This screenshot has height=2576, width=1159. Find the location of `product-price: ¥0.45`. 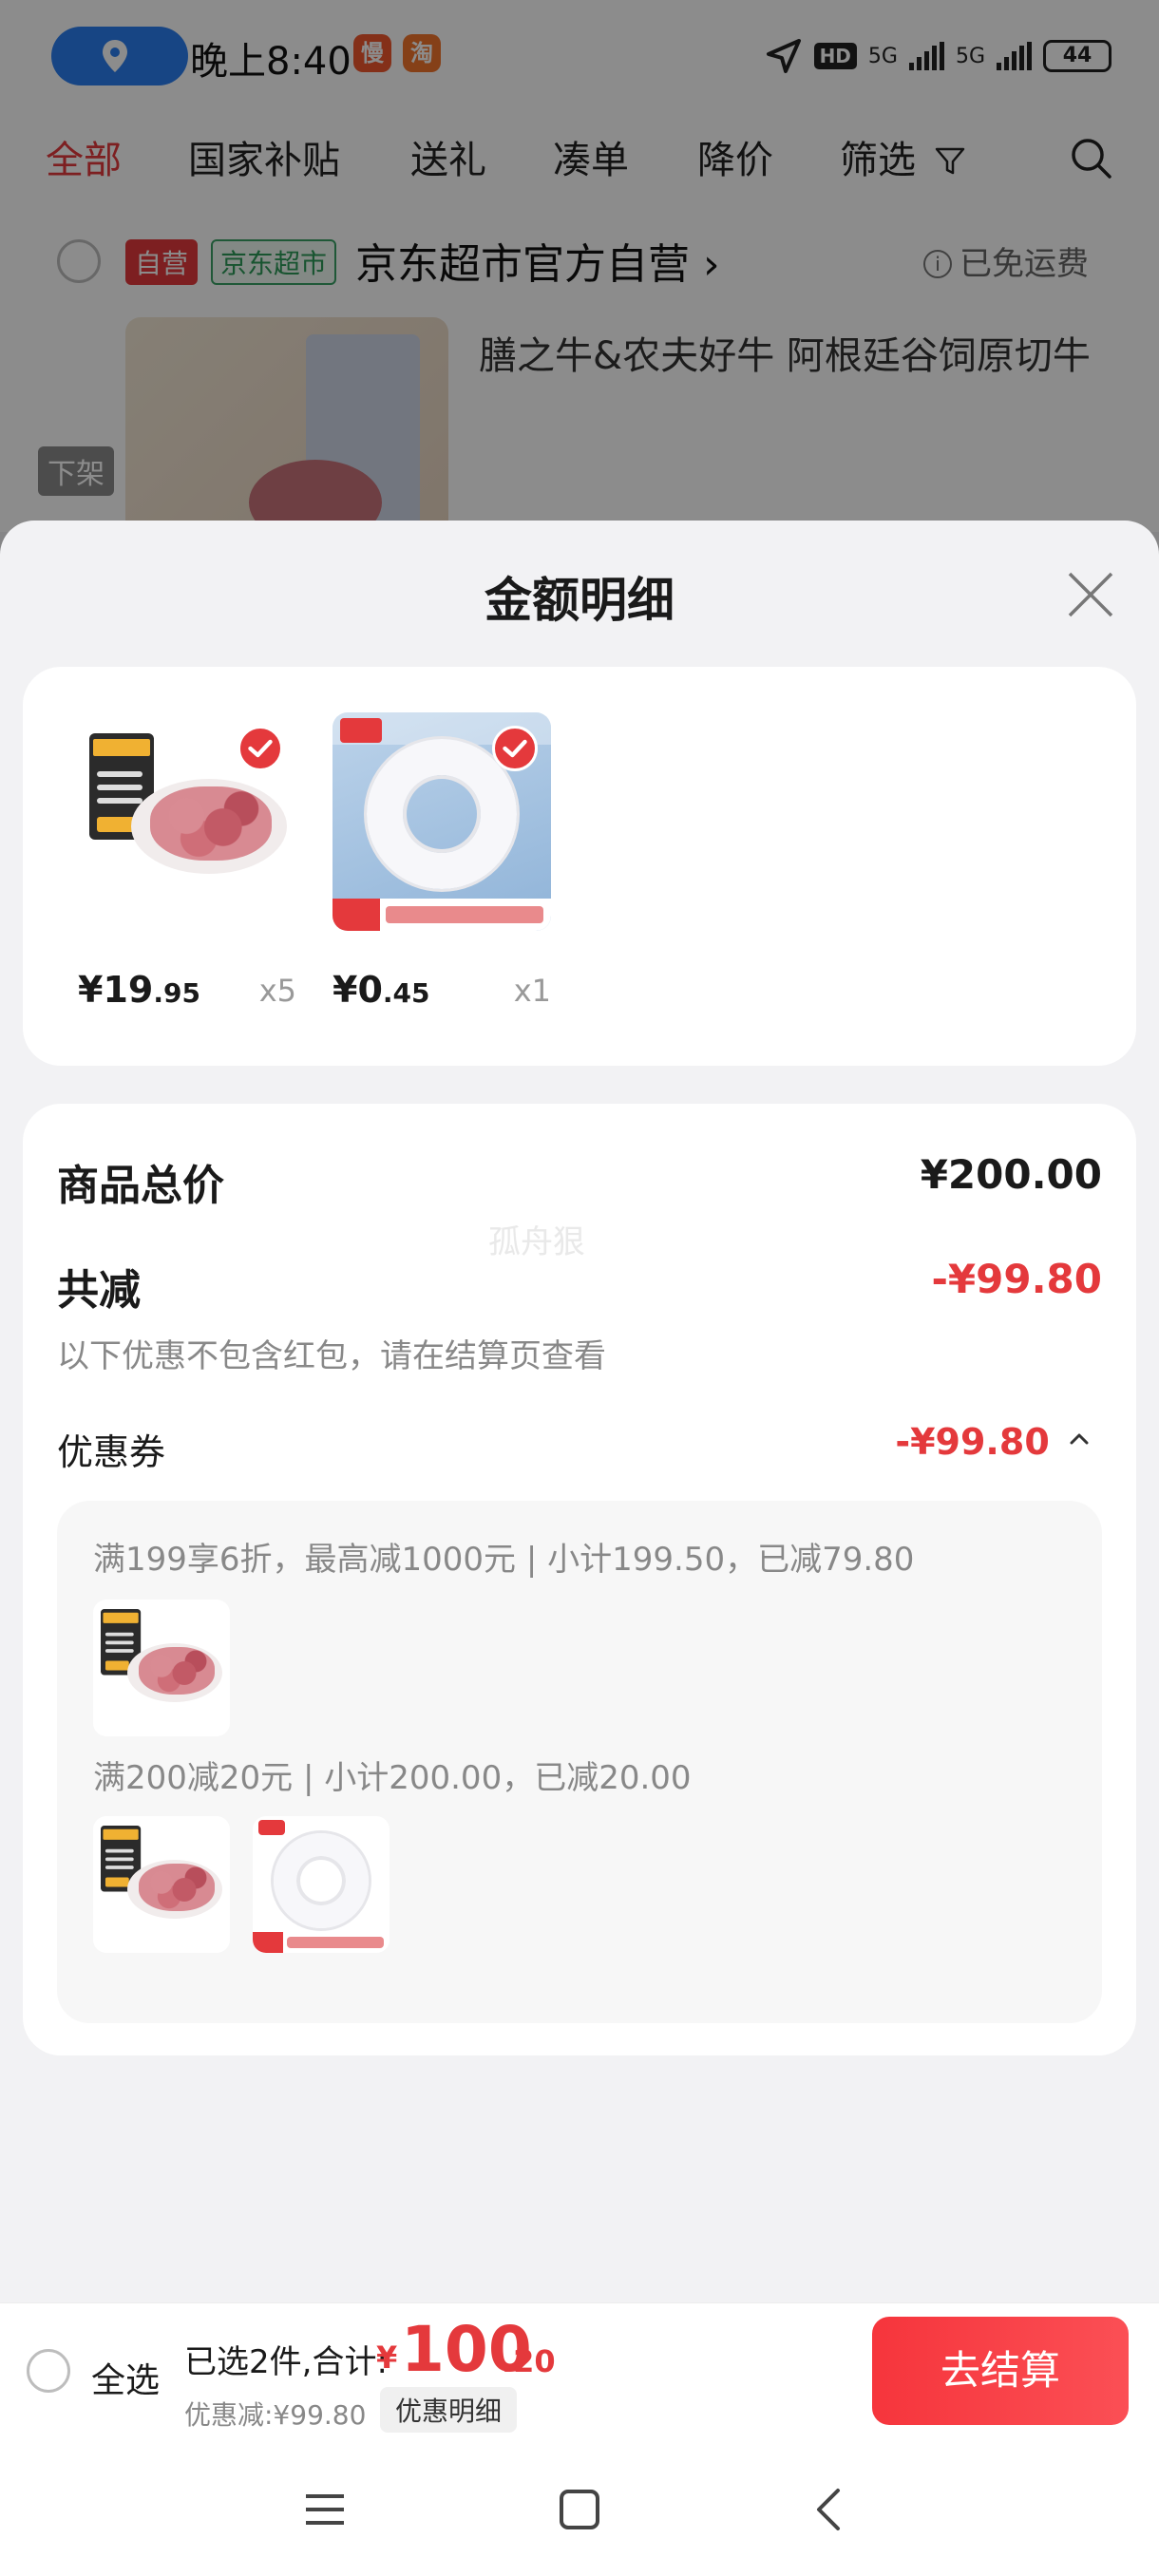

product-price: ¥0.45 is located at coordinates (381, 990).